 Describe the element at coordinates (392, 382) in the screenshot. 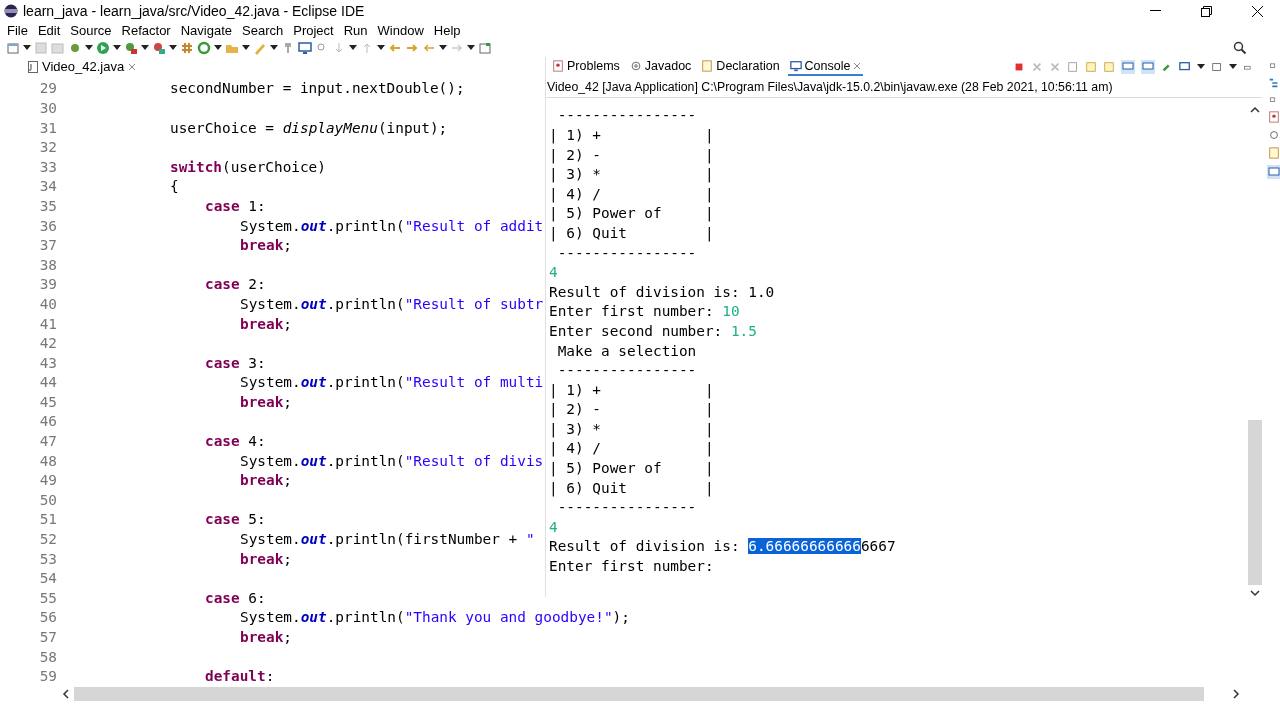

I see `code-line: System.out.println("Result of multi` at that location.